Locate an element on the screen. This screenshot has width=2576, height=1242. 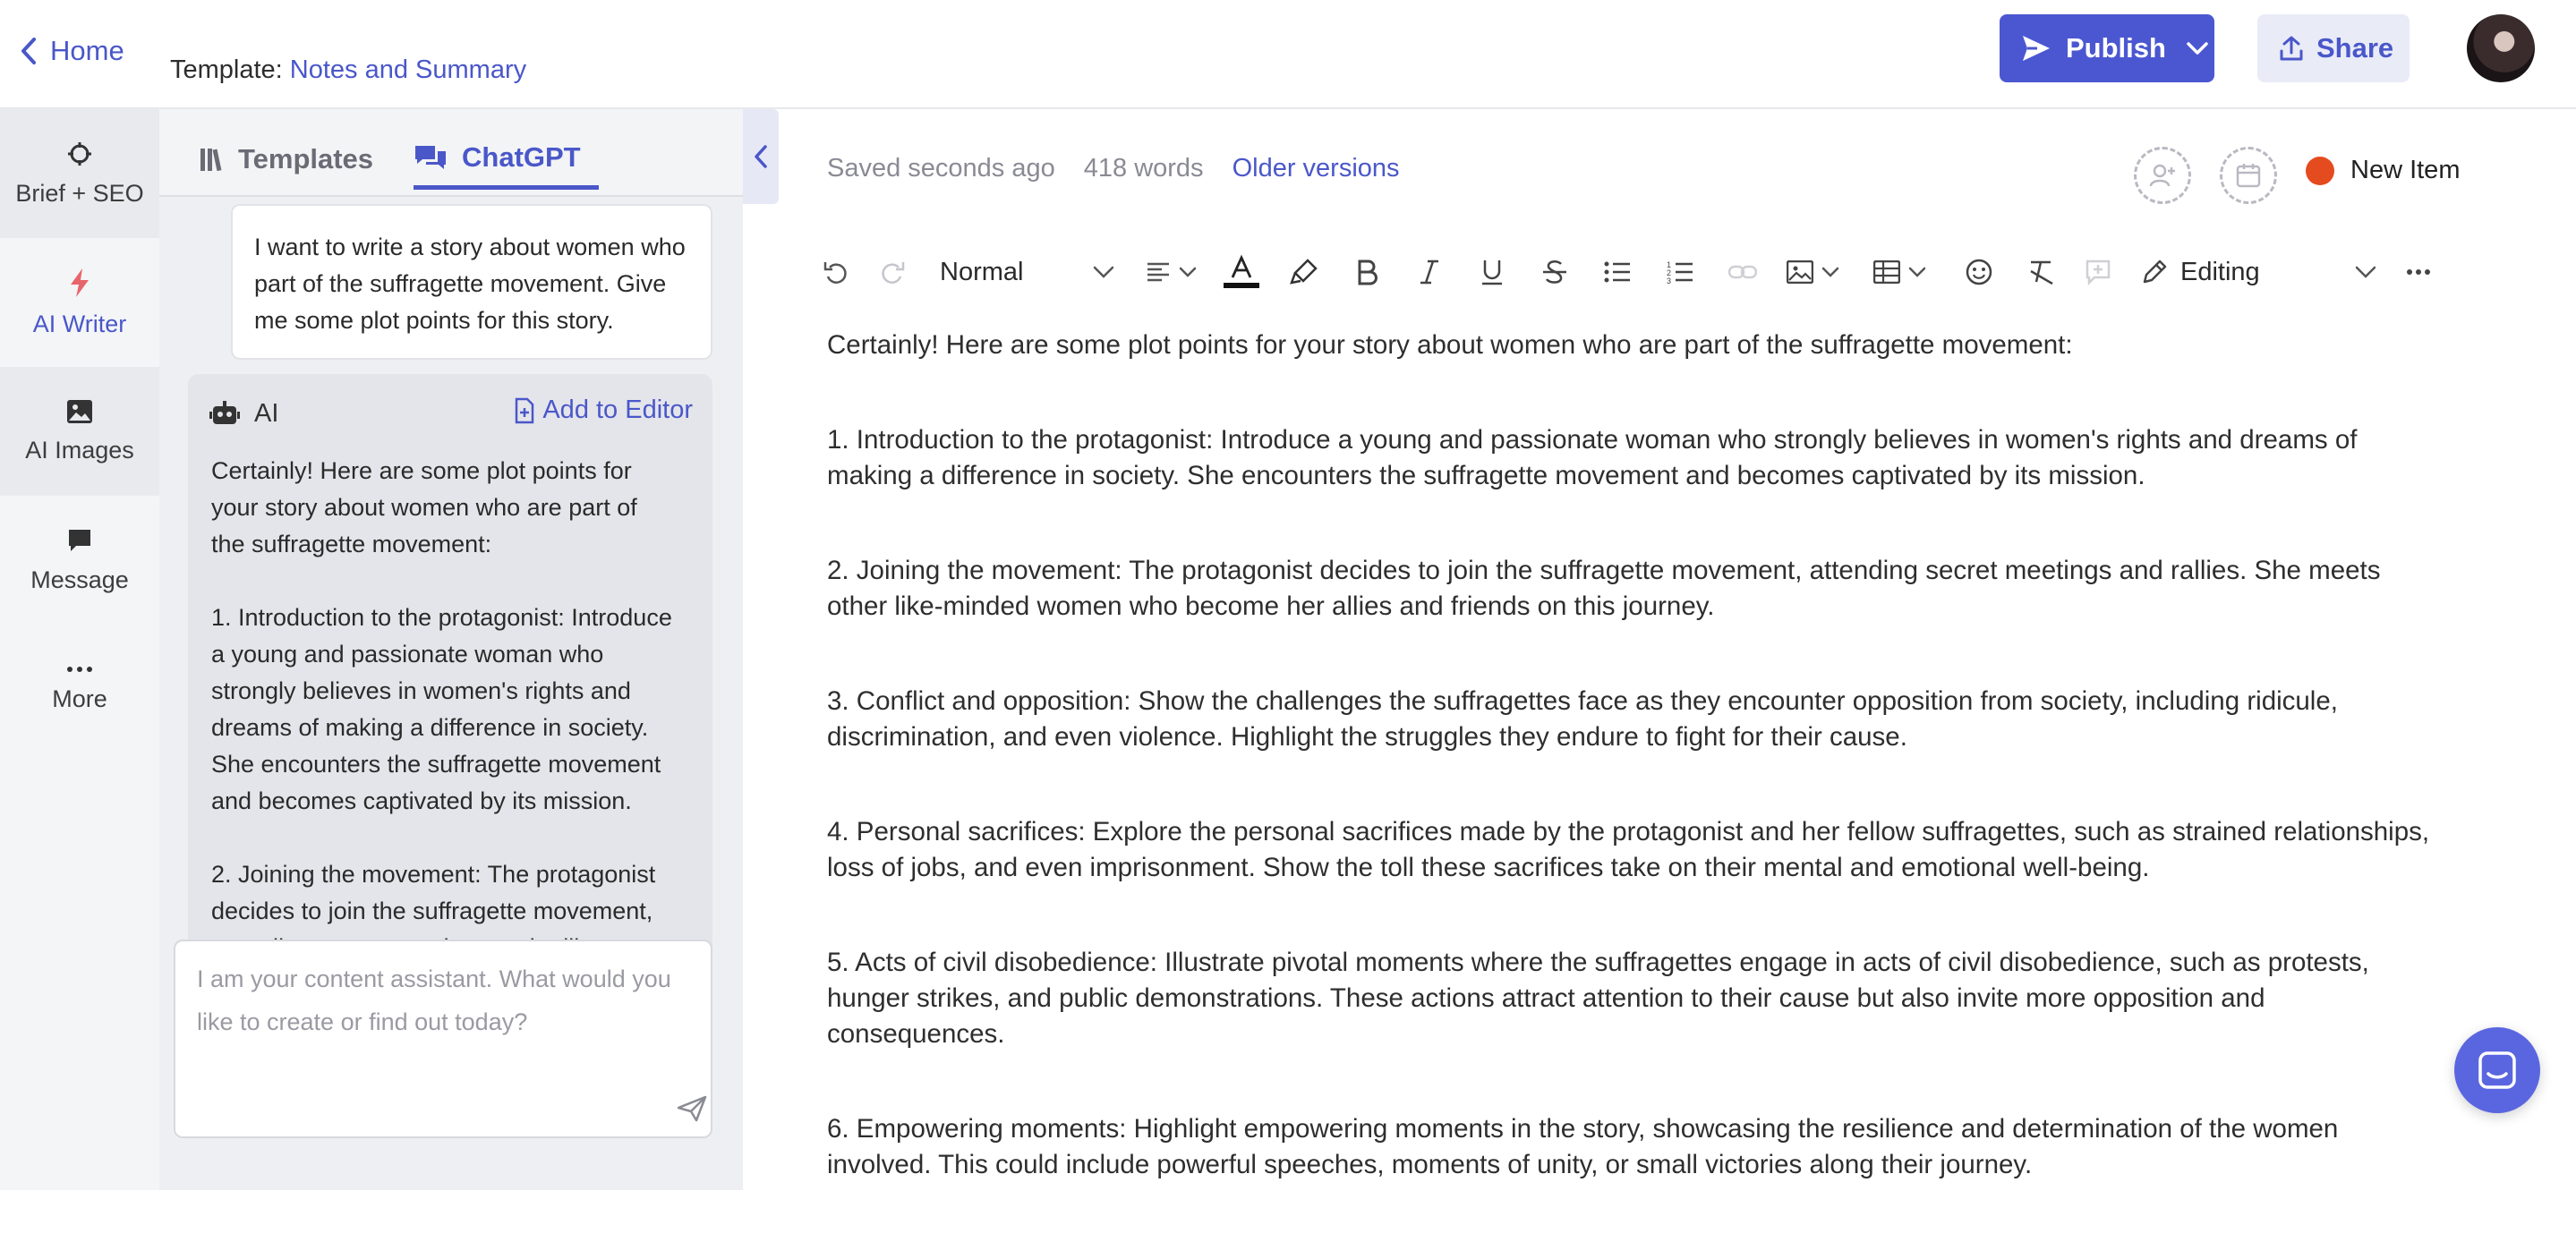
saved-status: Saved seconds ago is located at coordinates (941, 169).